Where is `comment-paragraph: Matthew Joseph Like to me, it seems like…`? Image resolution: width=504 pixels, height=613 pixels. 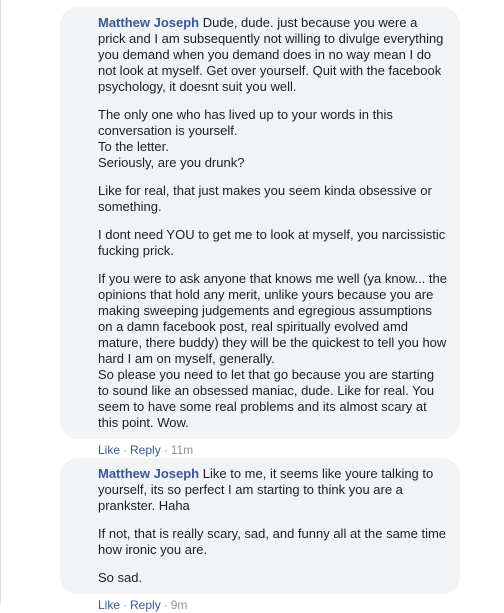 comment-paragraph: Matthew Joseph Like to me, it seems like… is located at coordinates (273, 490).